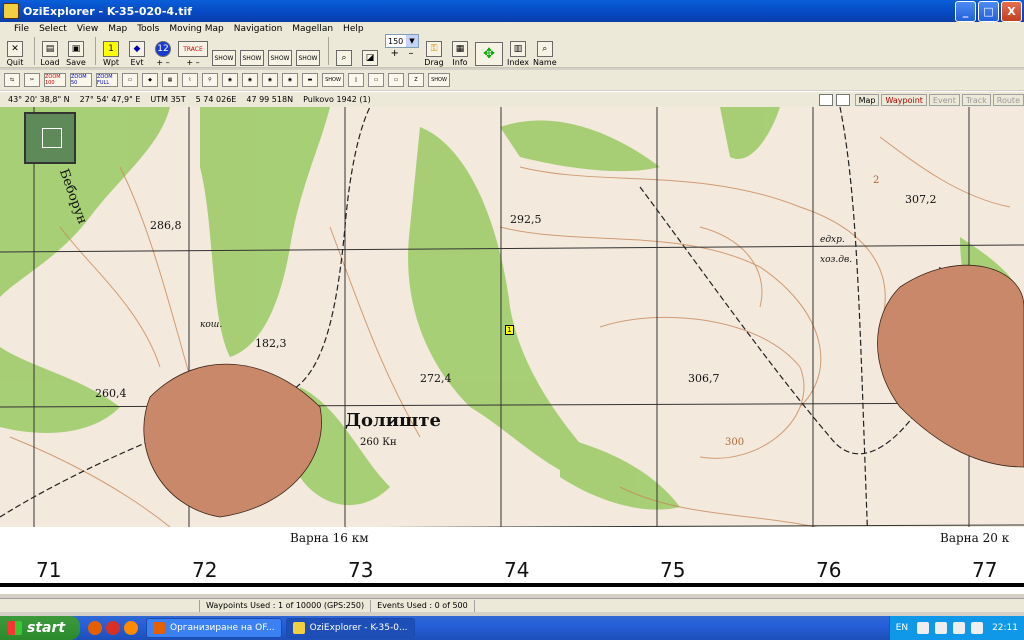 This screenshot has height=640, width=1024. What do you see at coordinates (902, 628) in the screenshot?
I see `language-indicator: EN` at bounding box center [902, 628].